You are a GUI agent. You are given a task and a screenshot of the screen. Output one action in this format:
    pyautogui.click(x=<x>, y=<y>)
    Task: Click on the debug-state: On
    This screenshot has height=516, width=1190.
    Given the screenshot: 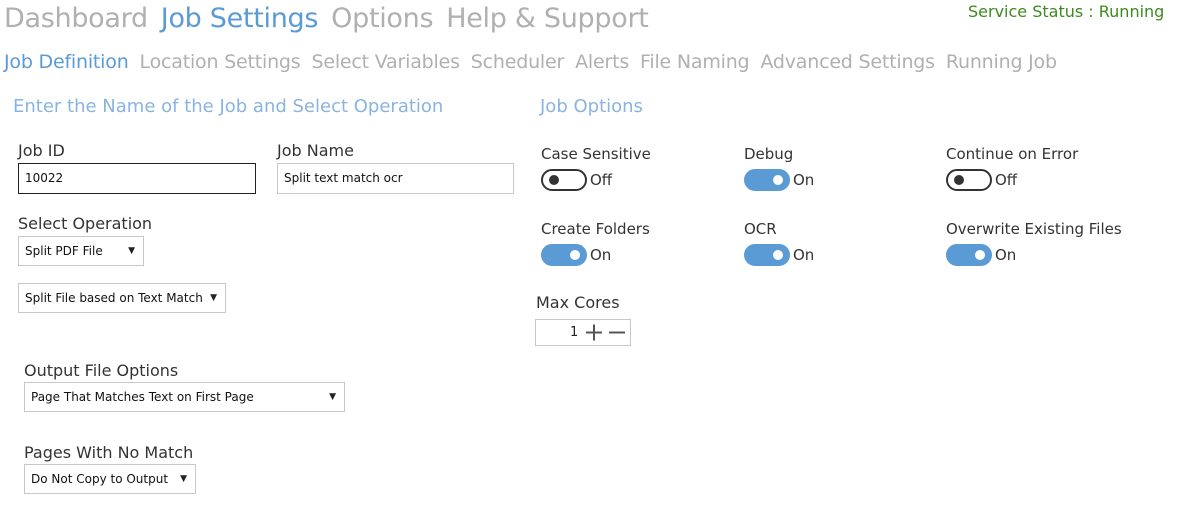 What is the action you would take?
    pyautogui.click(x=804, y=180)
    